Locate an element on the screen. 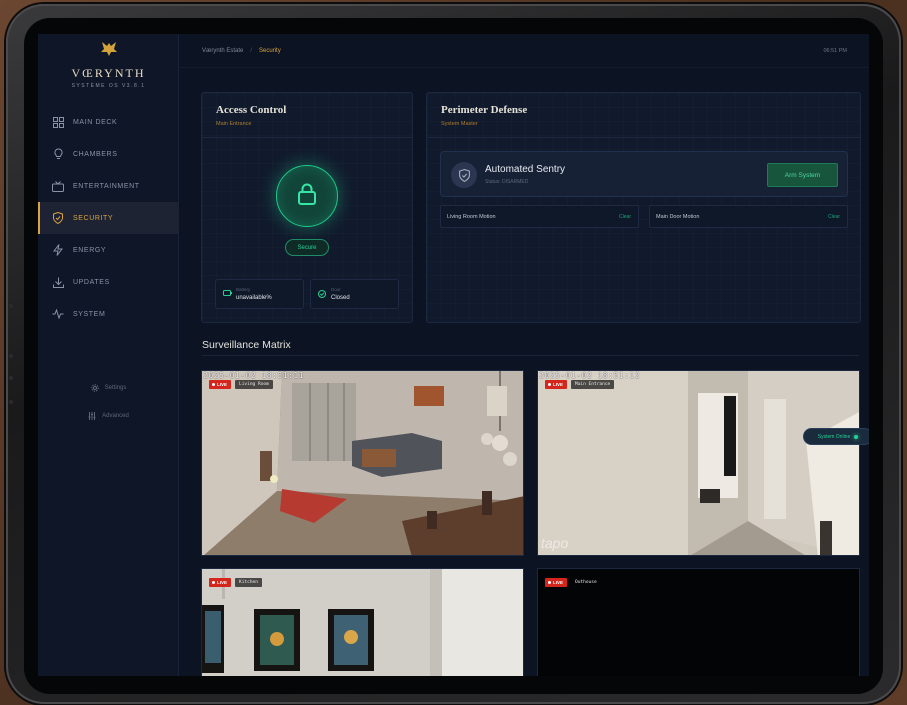 The height and width of the screenshot is (705, 907). sidebar-item-label: SECURITY is located at coordinates (93, 218).